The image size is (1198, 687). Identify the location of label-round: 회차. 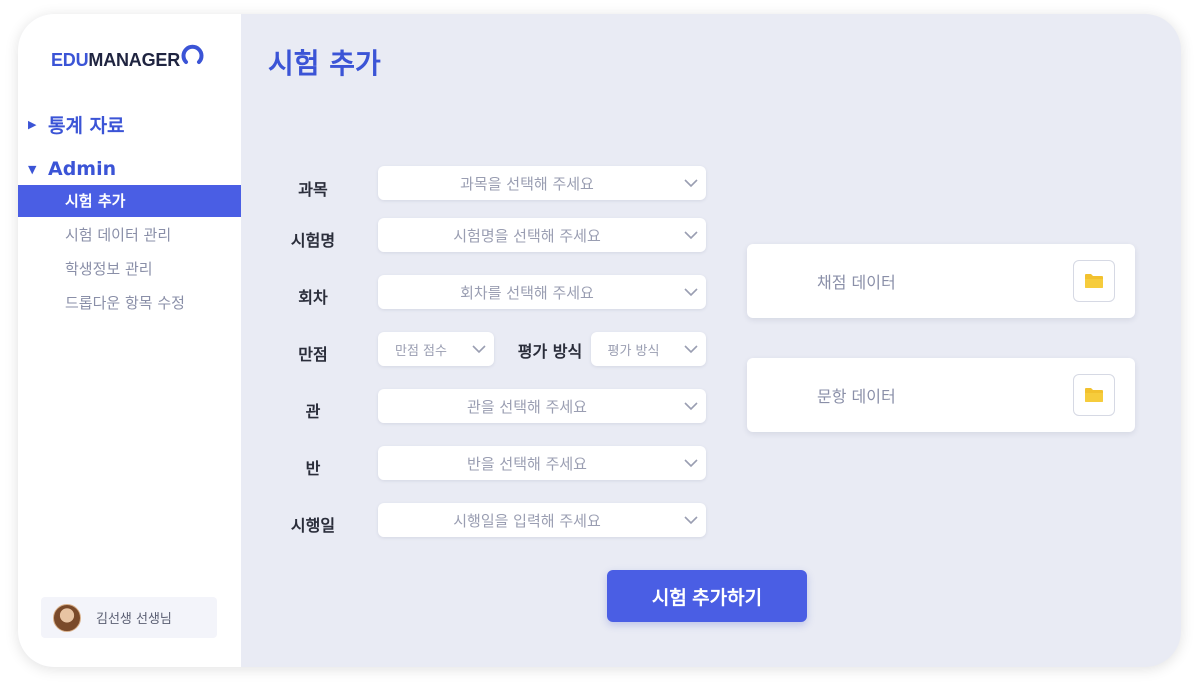
(313, 297).